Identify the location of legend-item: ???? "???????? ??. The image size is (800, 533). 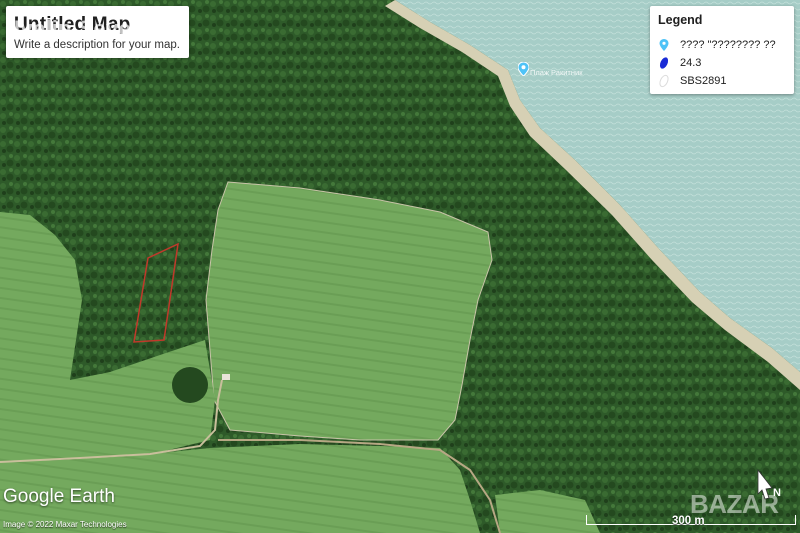
(717, 45).